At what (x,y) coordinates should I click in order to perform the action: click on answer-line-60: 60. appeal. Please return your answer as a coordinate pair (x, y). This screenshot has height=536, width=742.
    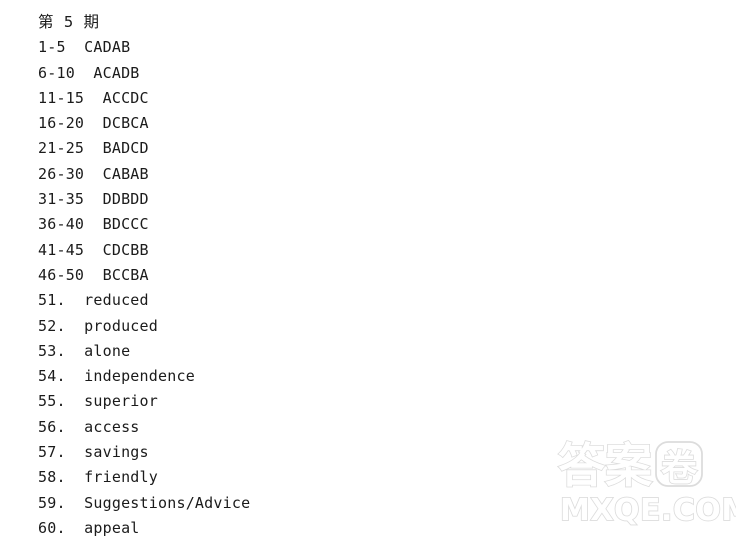
    Looking at the image, I should click on (89, 527).